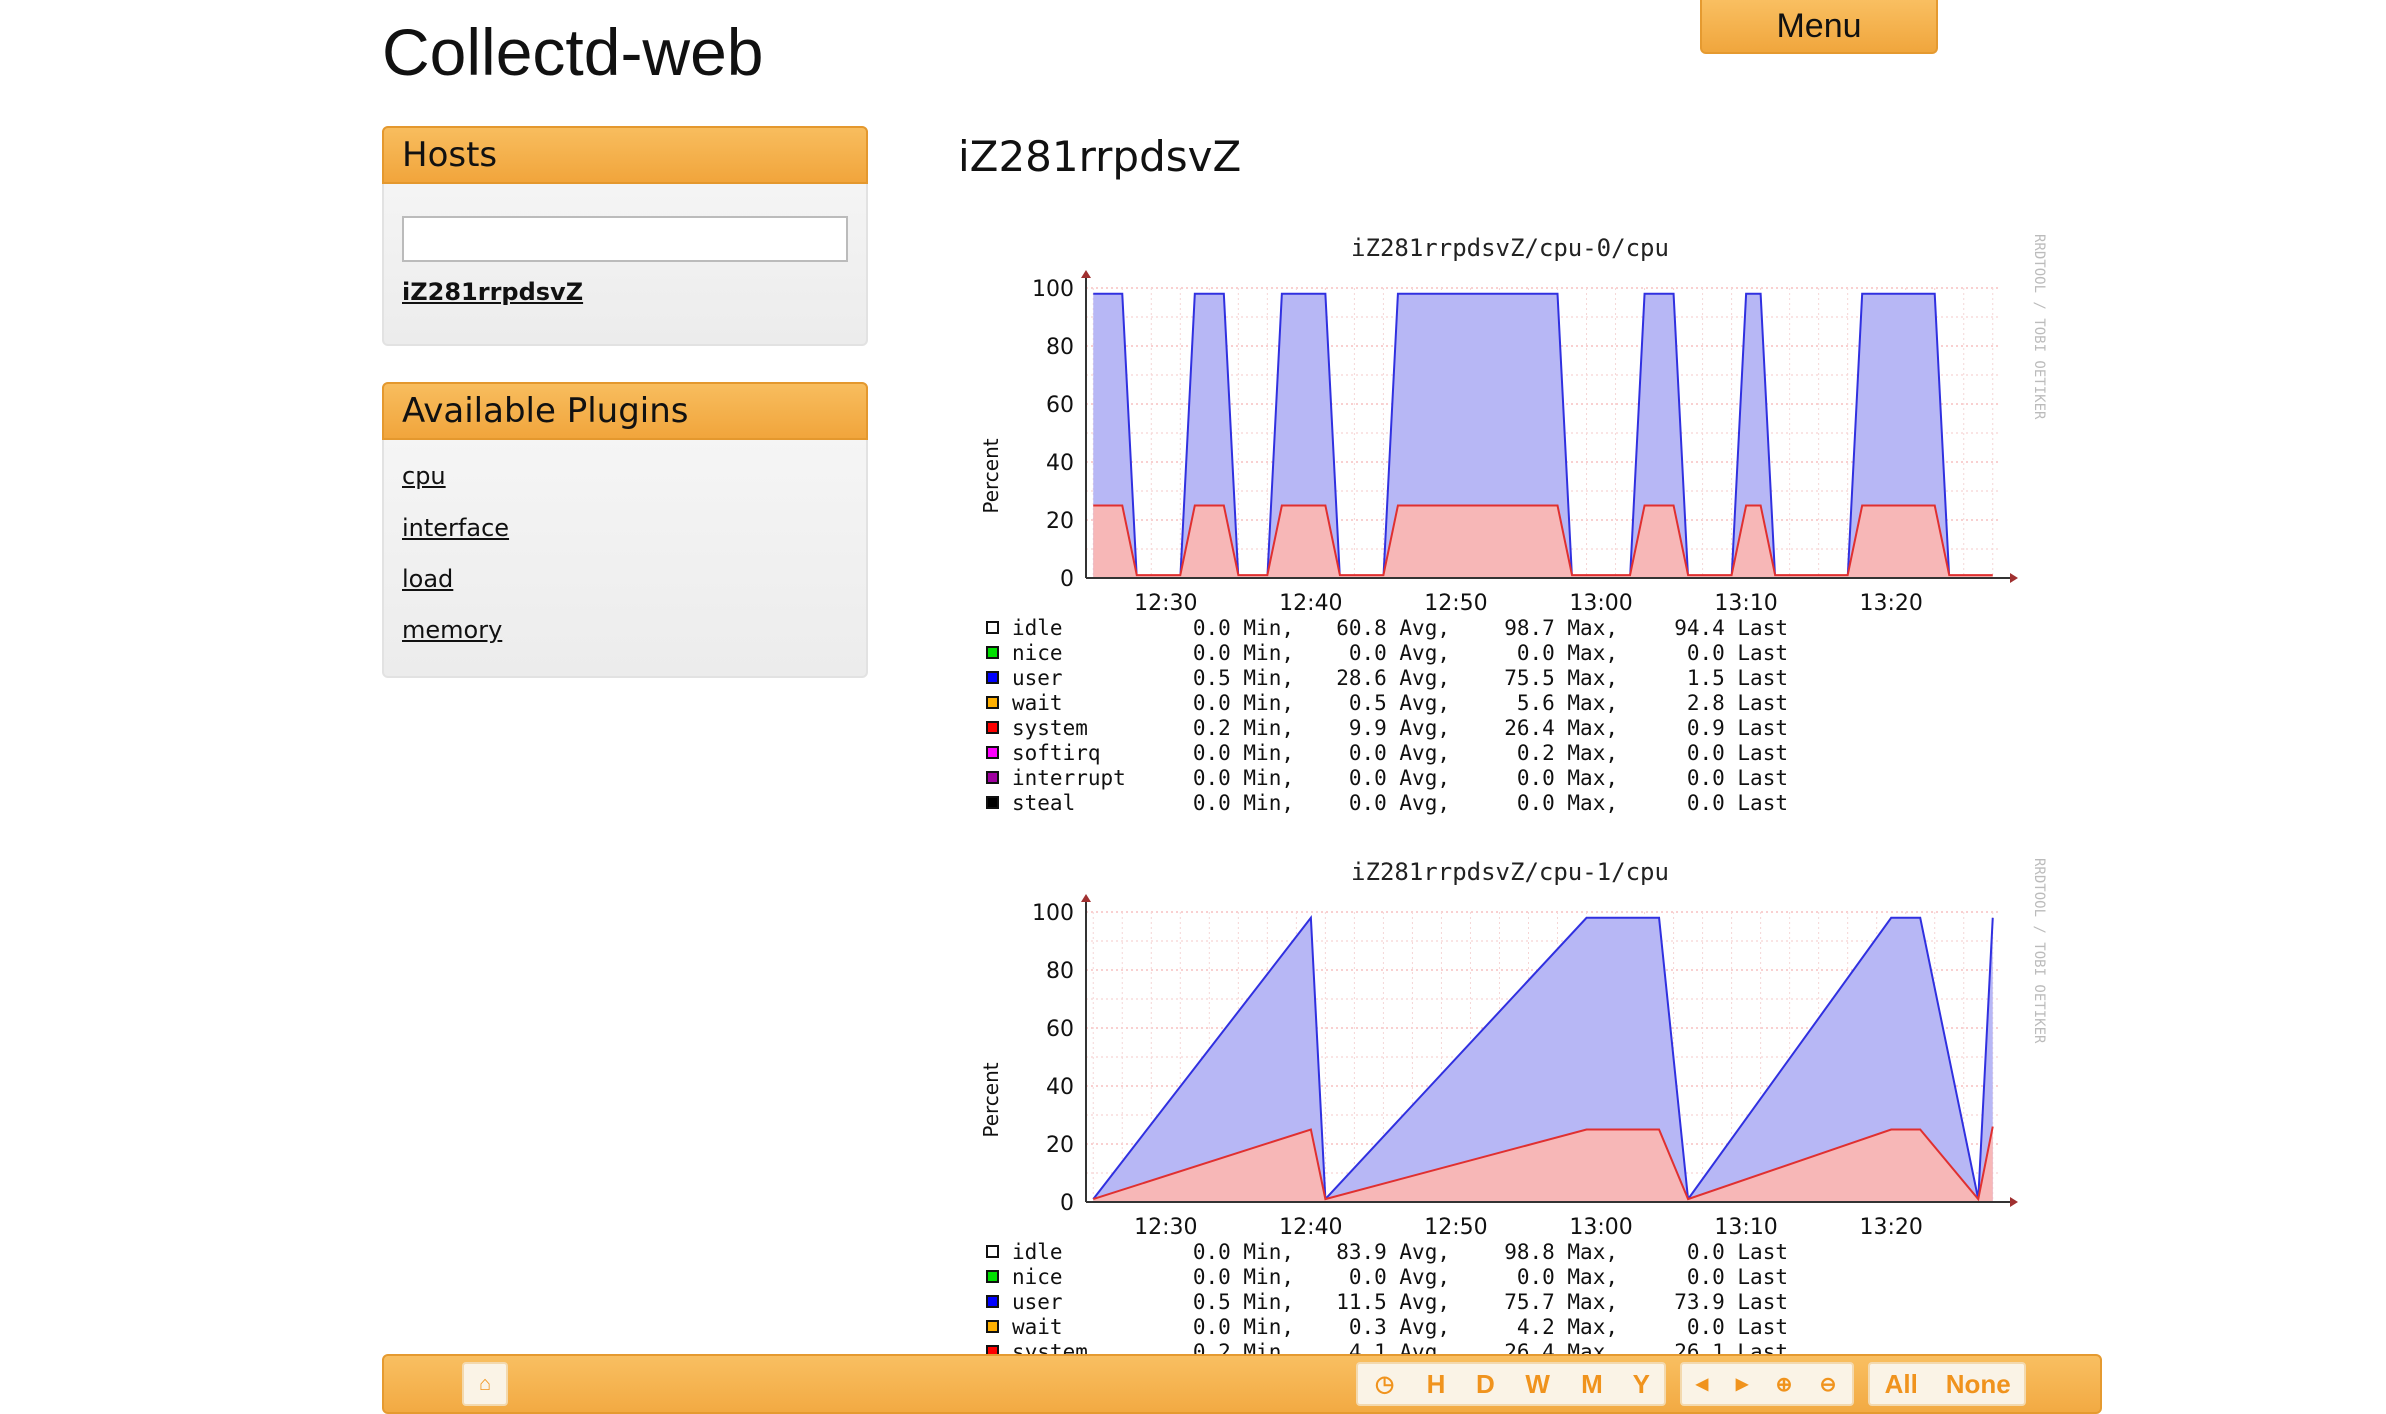 The height and width of the screenshot is (1414, 2386). I want to click on legend-max: 75.5 Max,, so click(1561, 678).